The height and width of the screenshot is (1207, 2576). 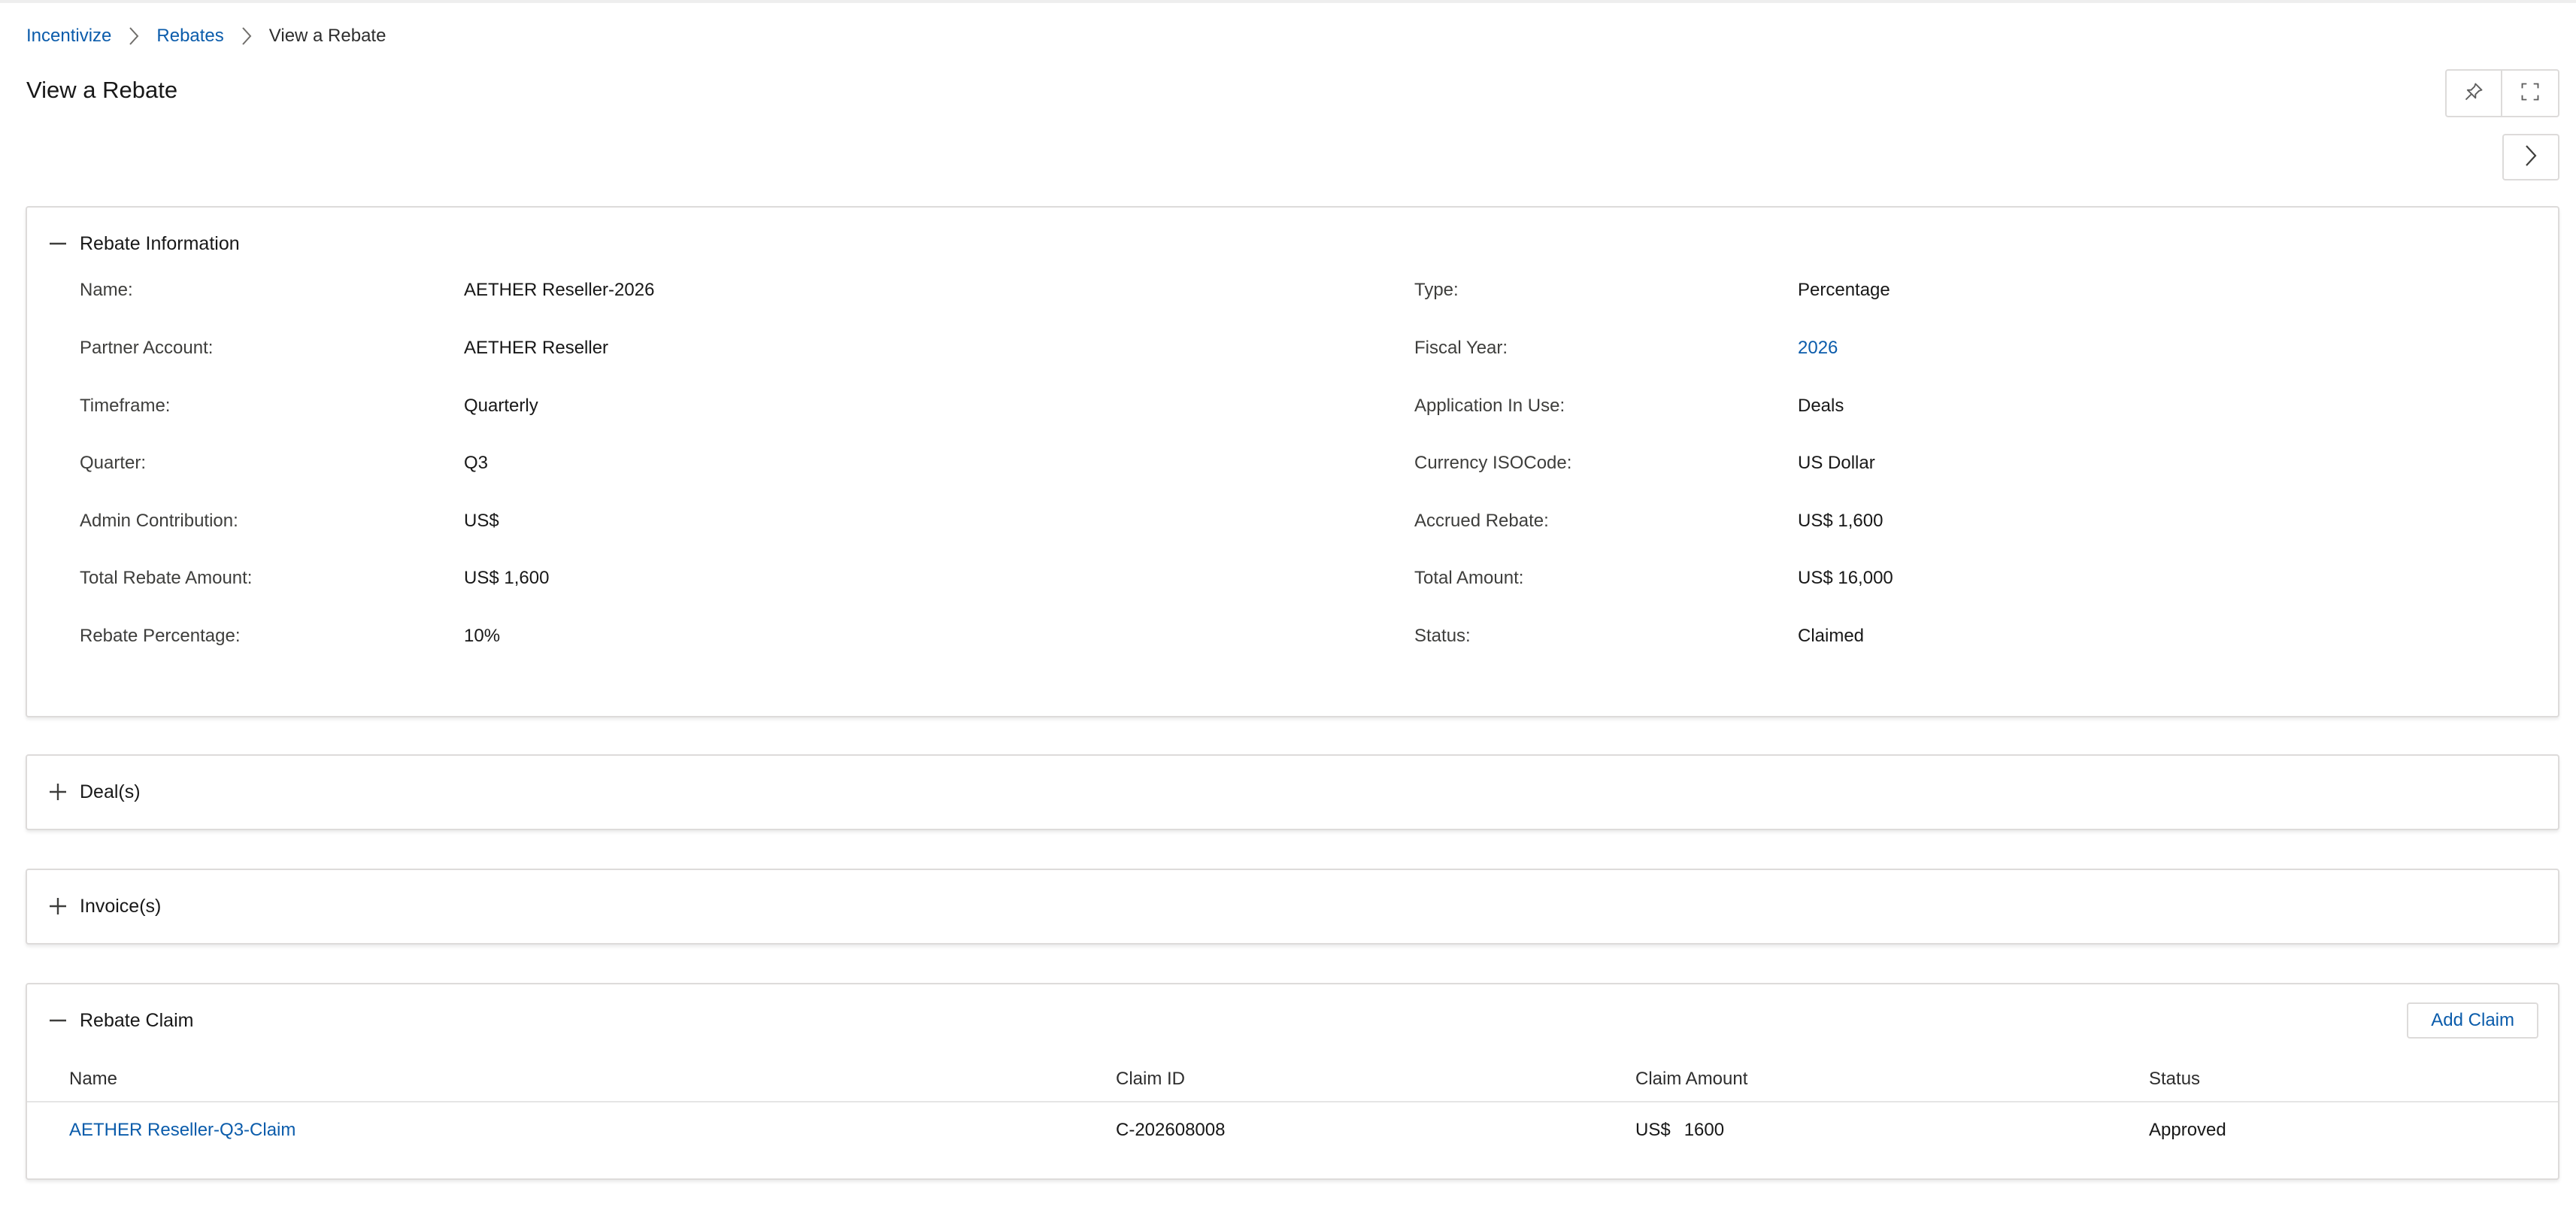 I want to click on total-amount-label: Total Amount:, so click(x=1469, y=578).